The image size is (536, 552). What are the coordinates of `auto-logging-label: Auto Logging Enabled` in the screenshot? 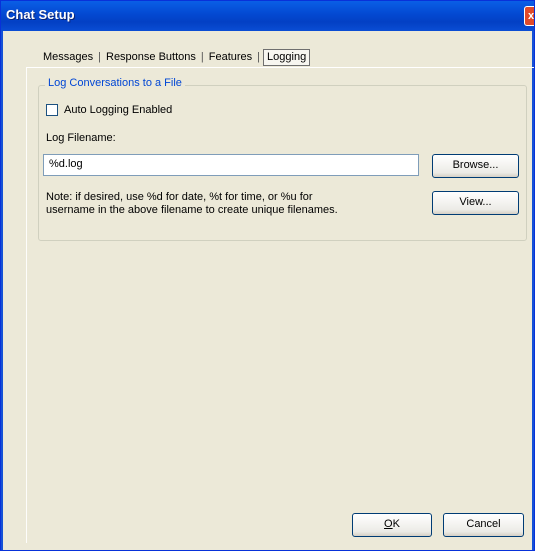 It's located at (118, 110).